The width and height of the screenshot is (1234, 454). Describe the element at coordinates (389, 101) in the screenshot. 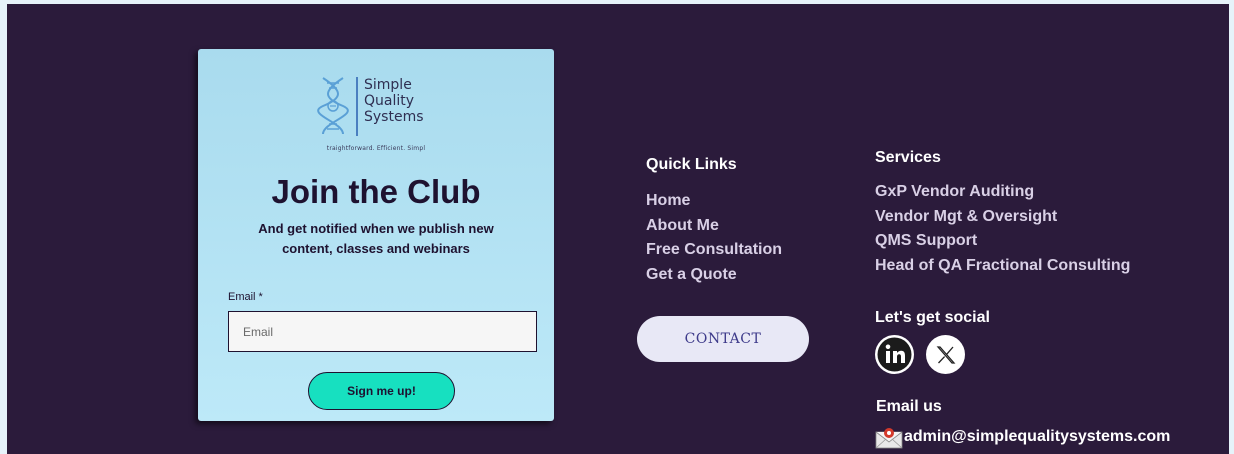

I see `logo-word: Quality` at that location.